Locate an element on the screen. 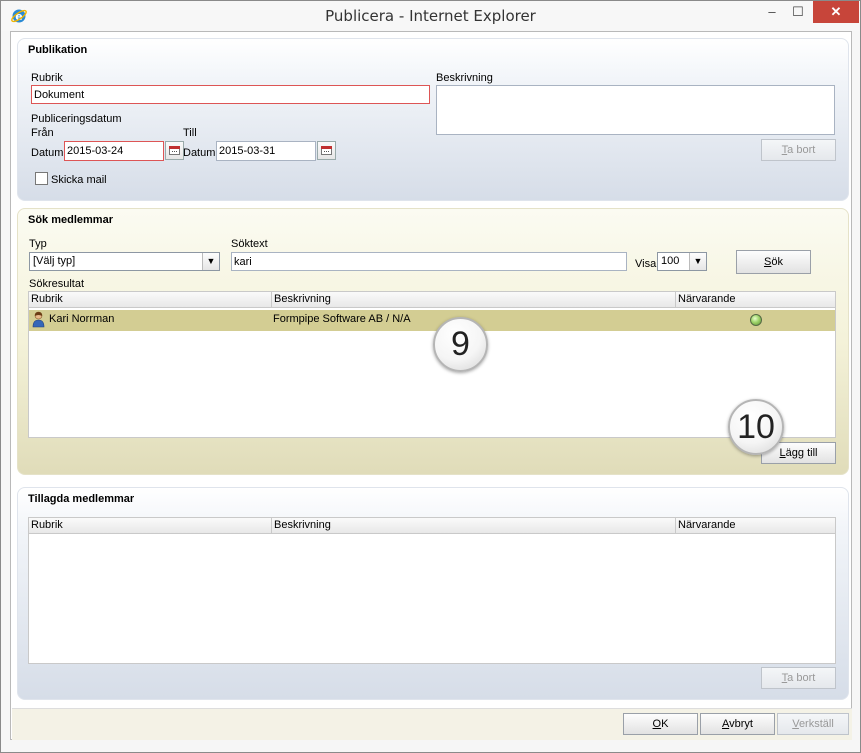 This screenshot has width=861, height=753. table-row: Kari Norrman Formpipe Software AB / N/A is located at coordinates (432, 320).